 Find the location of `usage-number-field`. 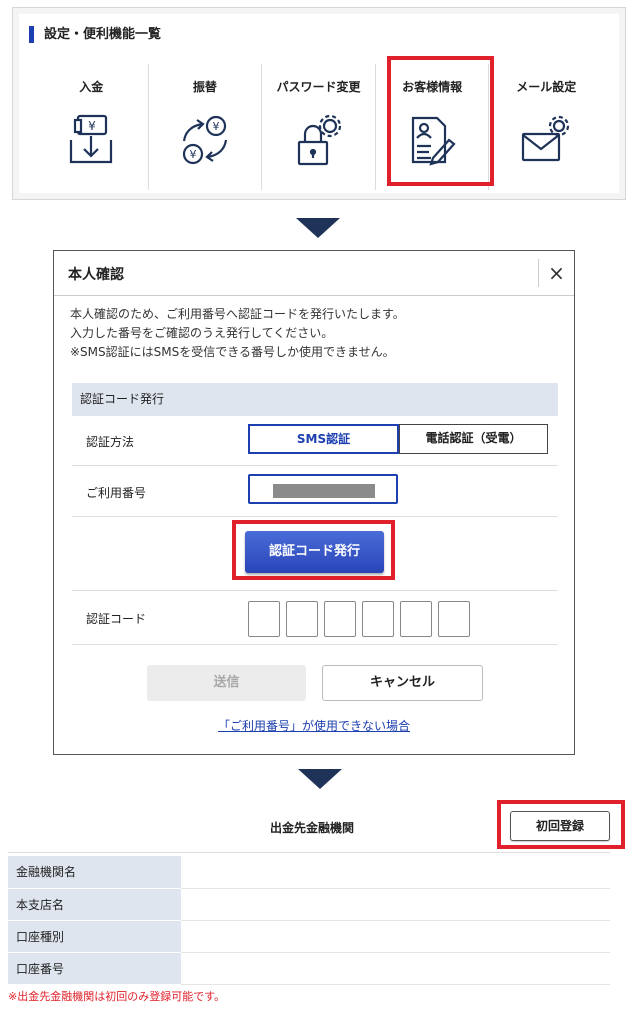

usage-number-field is located at coordinates (323, 489).